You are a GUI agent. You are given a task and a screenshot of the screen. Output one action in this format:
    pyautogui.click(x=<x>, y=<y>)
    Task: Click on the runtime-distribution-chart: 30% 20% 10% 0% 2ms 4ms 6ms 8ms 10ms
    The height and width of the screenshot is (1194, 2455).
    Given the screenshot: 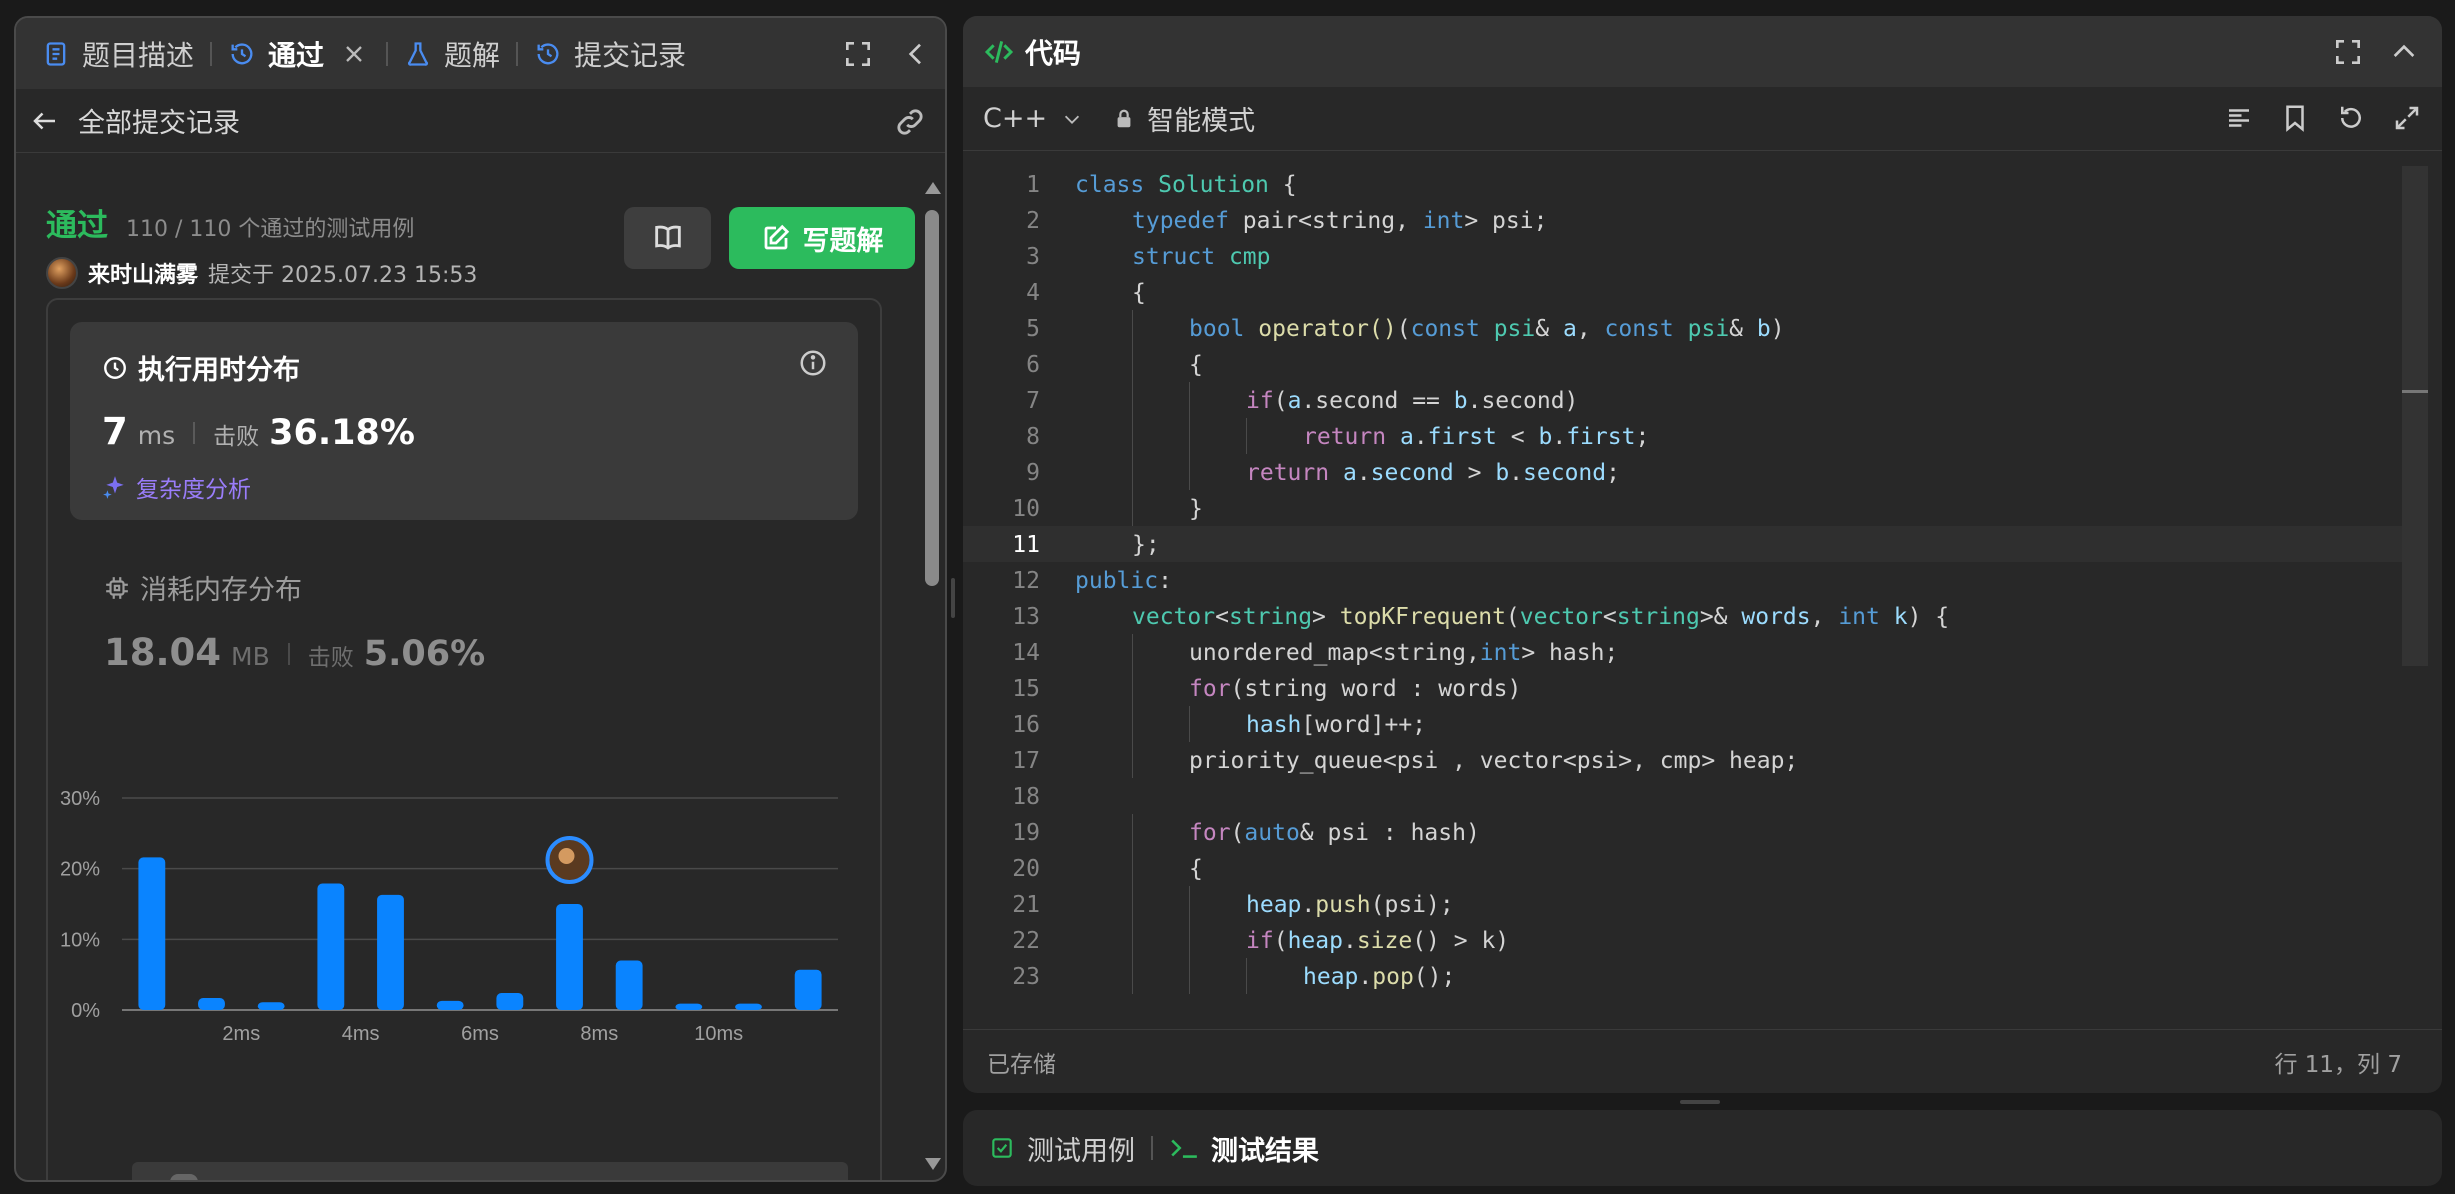 What is the action you would take?
    pyautogui.click(x=466, y=920)
    